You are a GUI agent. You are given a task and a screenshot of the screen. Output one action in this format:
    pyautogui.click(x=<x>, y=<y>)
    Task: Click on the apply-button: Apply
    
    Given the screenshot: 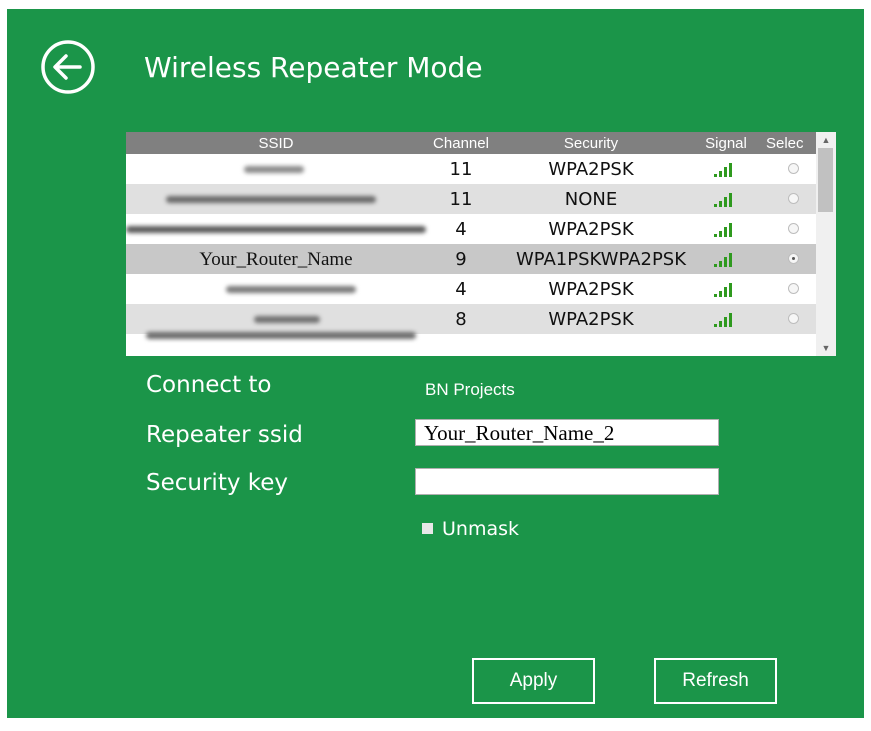 What is the action you would take?
    pyautogui.click(x=533, y=681)
    